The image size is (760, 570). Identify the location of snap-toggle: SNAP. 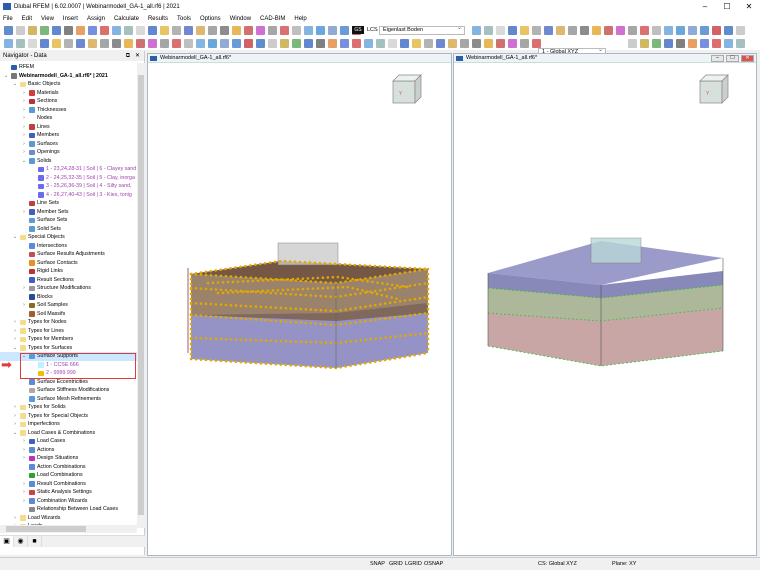
(377, 564).